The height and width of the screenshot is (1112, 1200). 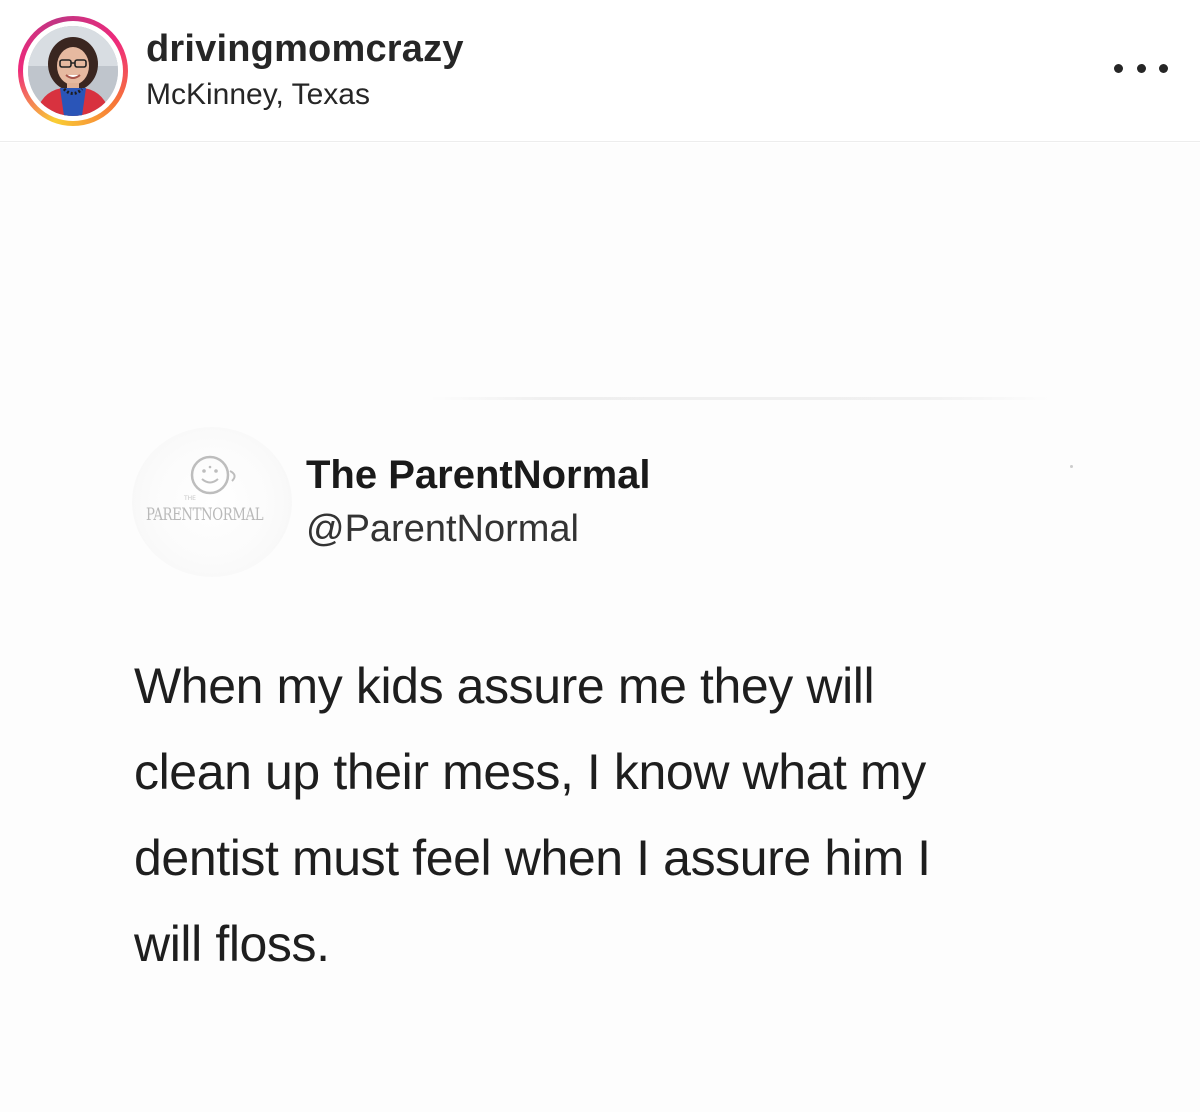 What do you see at coordinates (478, 475) in the screenshot?
I see `tweet-display-name: The ParentNormal` at bounding box center [478, 475].